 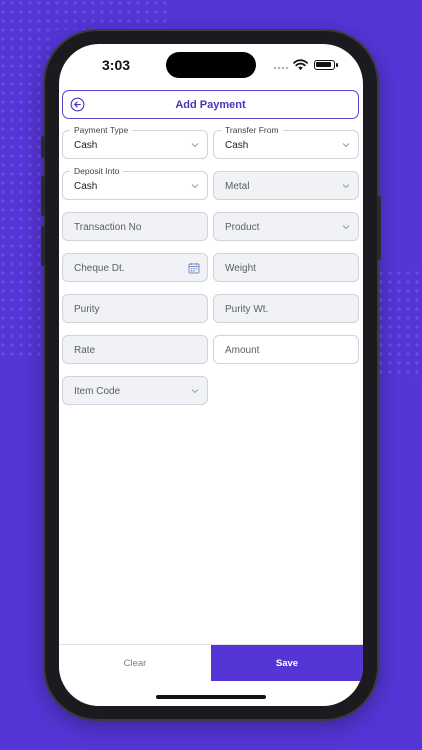 I want to click on amount-input: Amount, so click(x=286, y=349).